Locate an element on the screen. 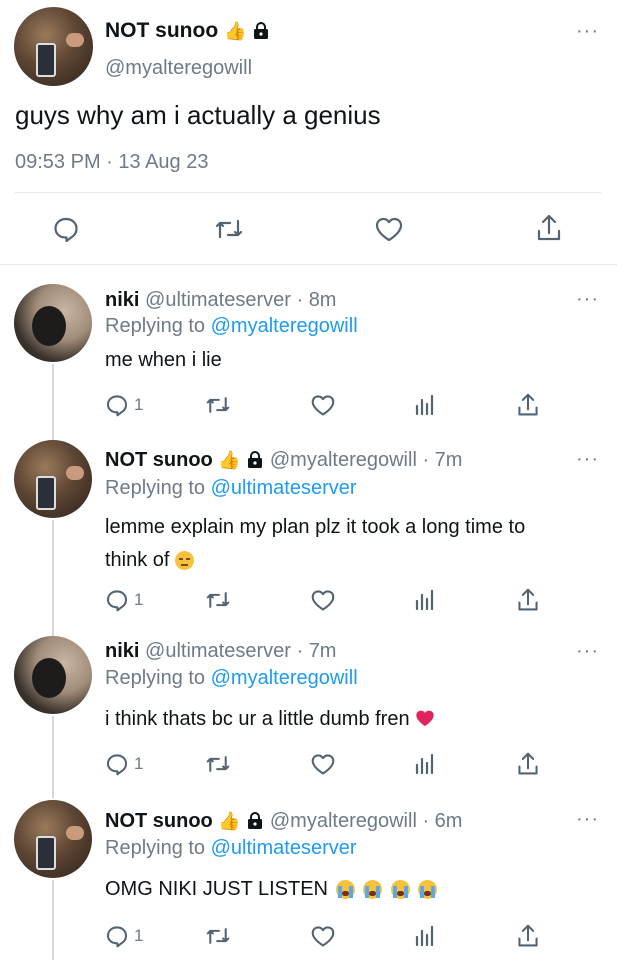 The width and height of the screenshot is (617, 960). reply-text-line: think of is located at coordinates (137, 560).